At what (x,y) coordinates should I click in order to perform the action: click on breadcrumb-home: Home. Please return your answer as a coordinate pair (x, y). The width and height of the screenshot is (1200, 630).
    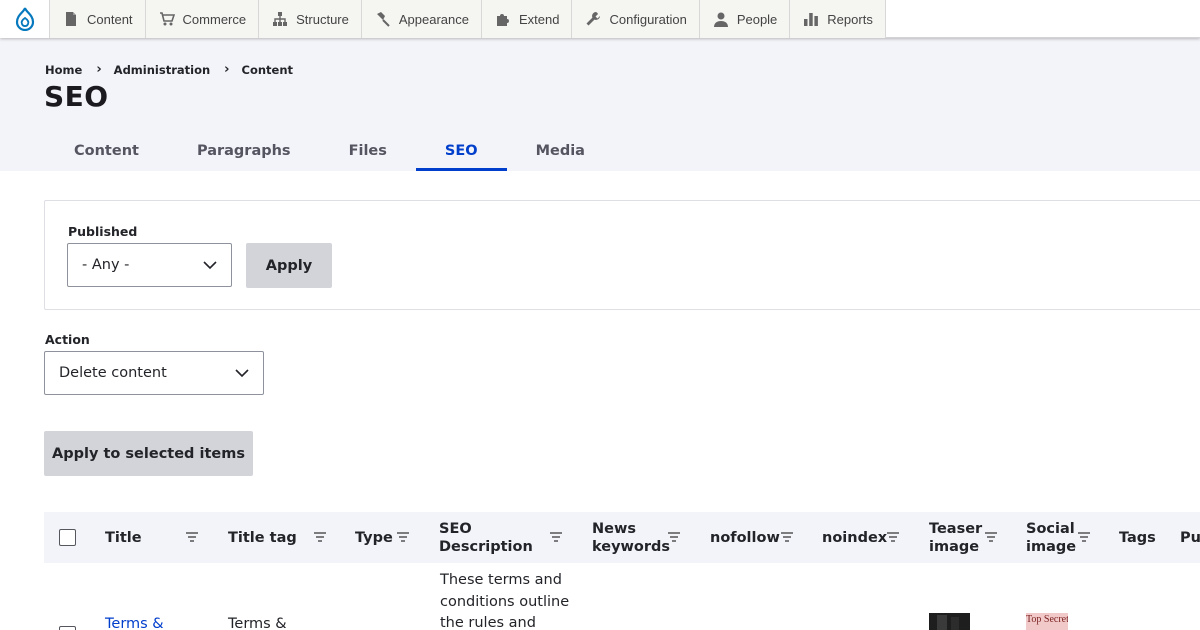
    Looking at the image, I should click on (63, 70).